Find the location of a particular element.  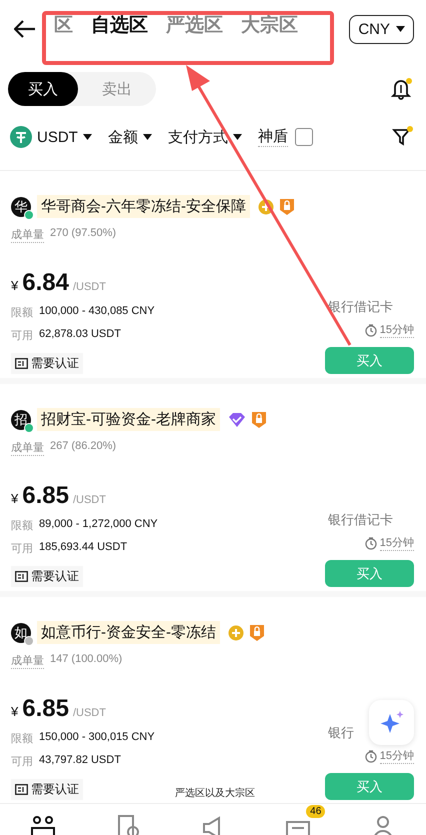

orders-count: 270 (97.50%) is located at coordinates (83, 234).